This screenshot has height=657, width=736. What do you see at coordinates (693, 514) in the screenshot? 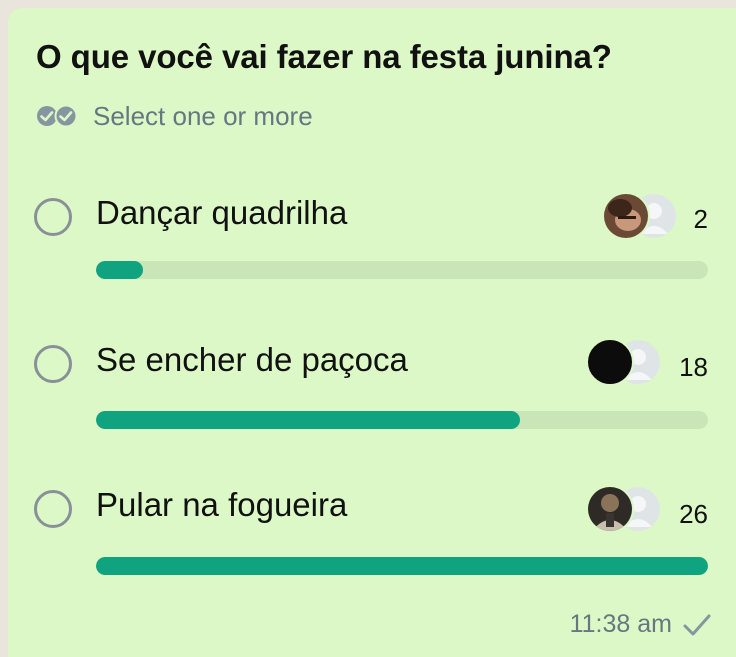
I see `vote-count-3: 26` at bounding box center [693, 514].